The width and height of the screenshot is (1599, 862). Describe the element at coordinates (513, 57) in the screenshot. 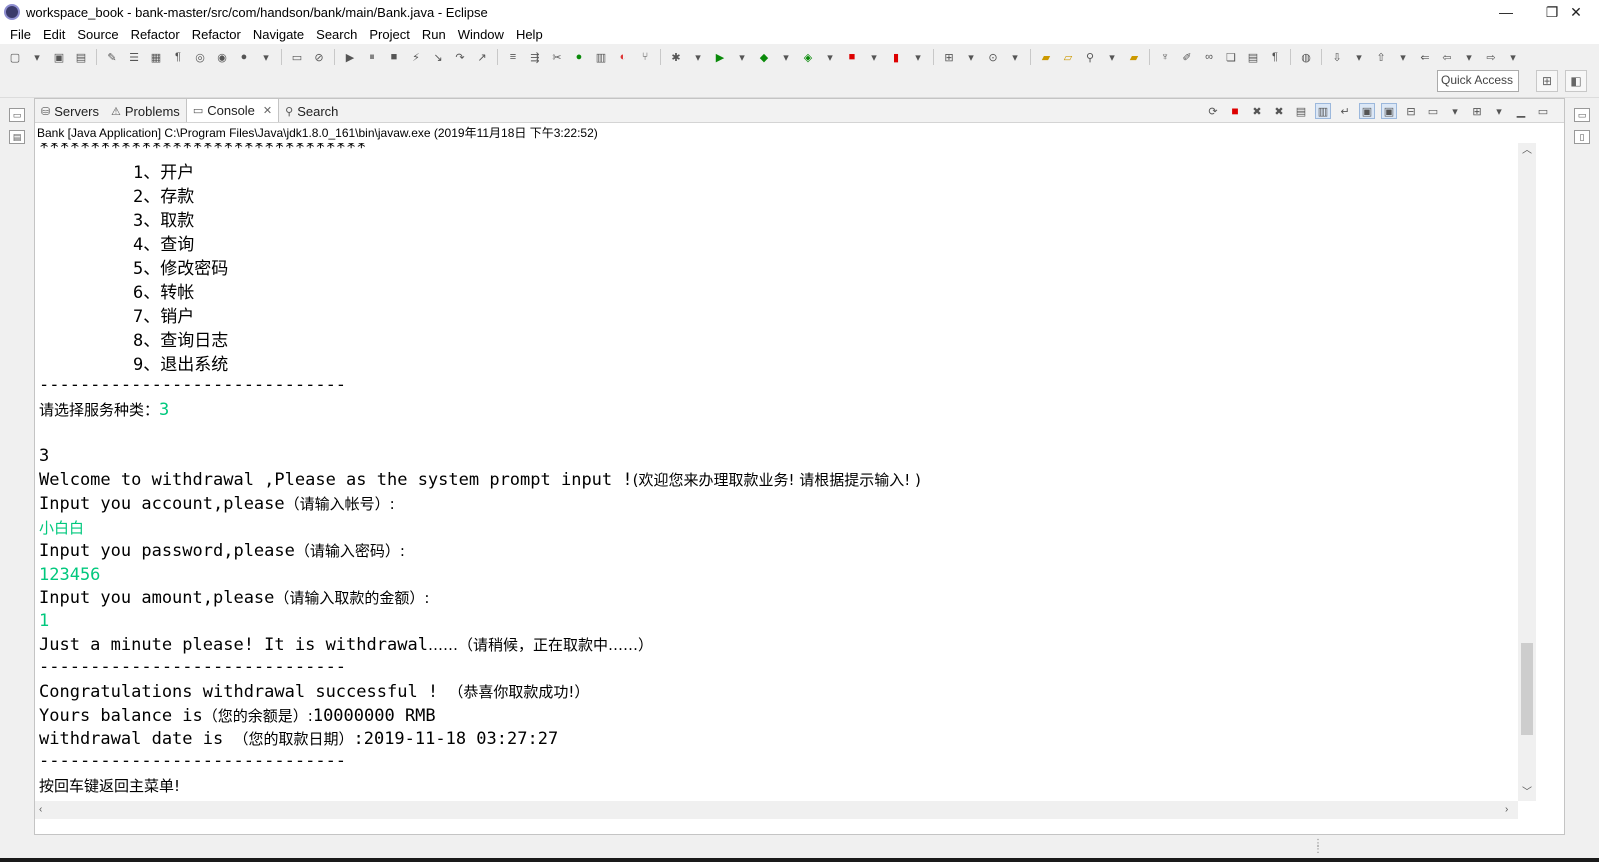

I see `drop-to-frame-icon: ≡` at that location.